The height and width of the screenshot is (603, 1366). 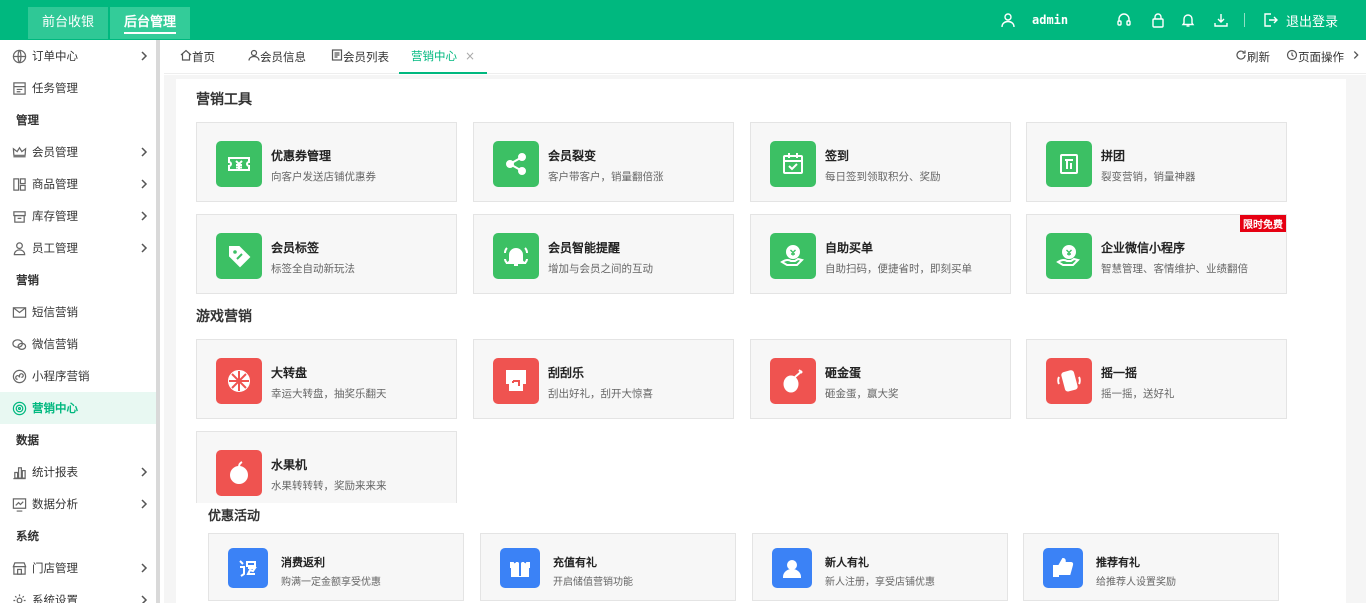 I want to click on game-card-scratch: 刮刮乐 刮出好礼，刮开大惊喜, so click(x=603, y=379).